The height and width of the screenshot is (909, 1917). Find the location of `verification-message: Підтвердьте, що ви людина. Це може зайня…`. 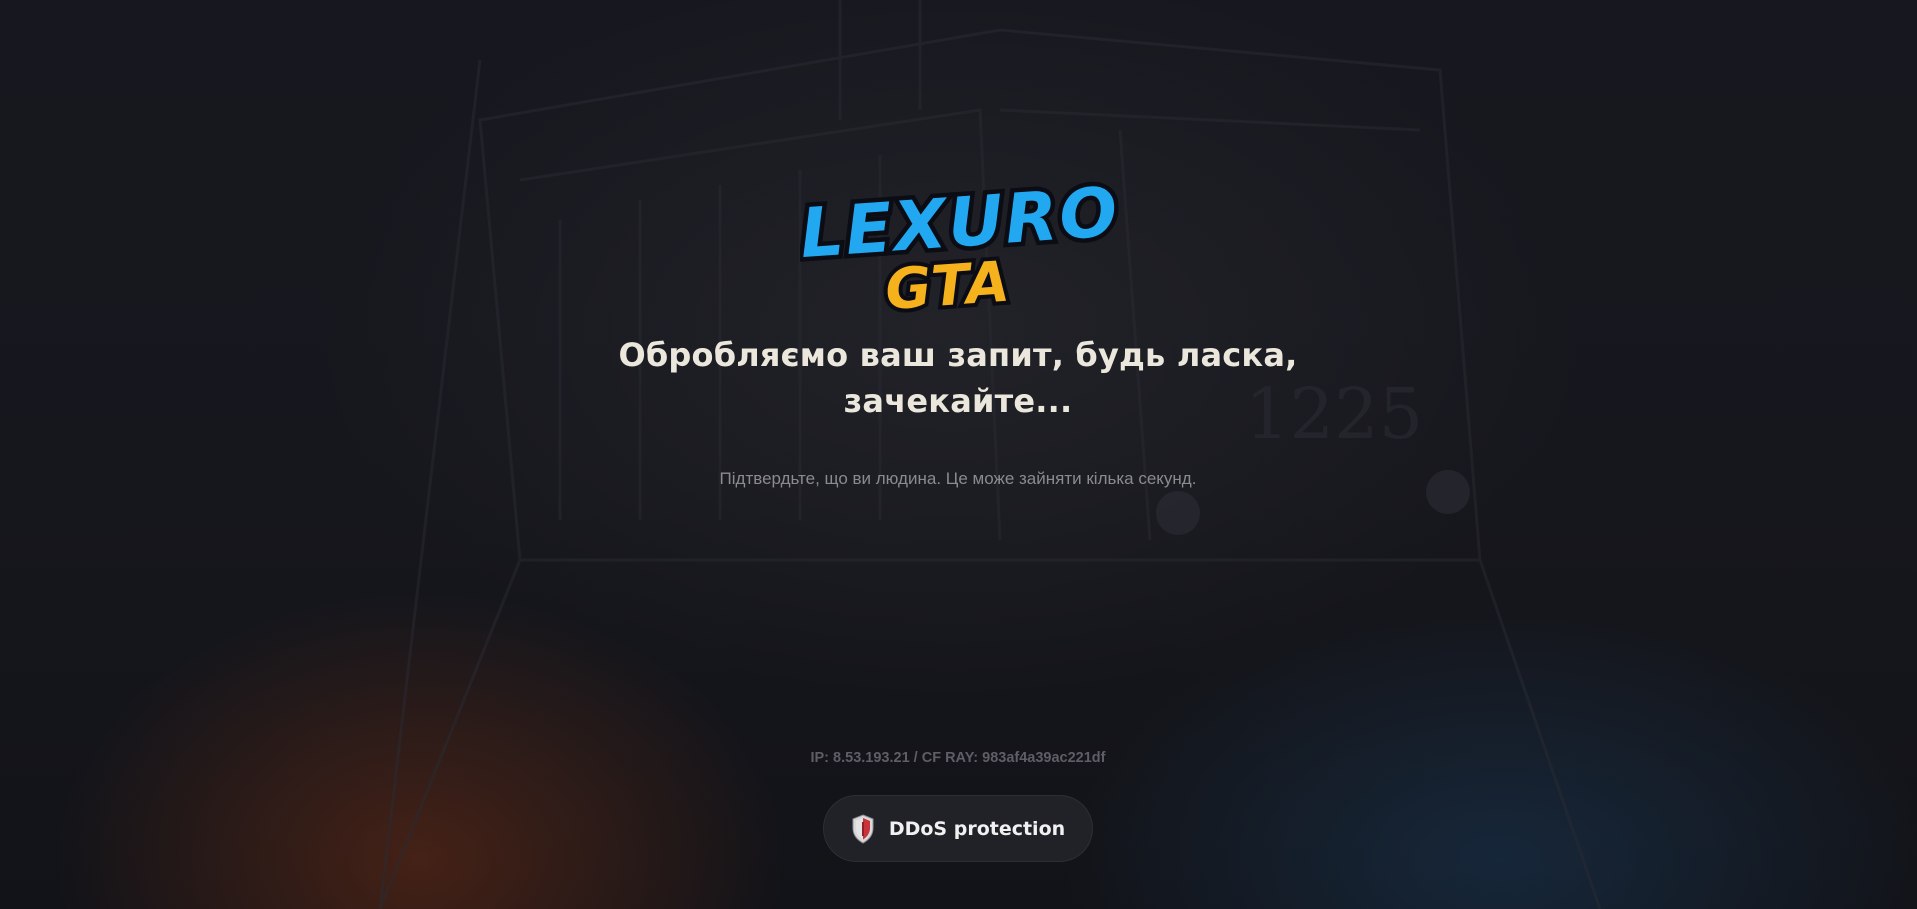

verification-message: Підтвердьте, що ви людина. Це може зайня… is located at coordinates (958, 478).